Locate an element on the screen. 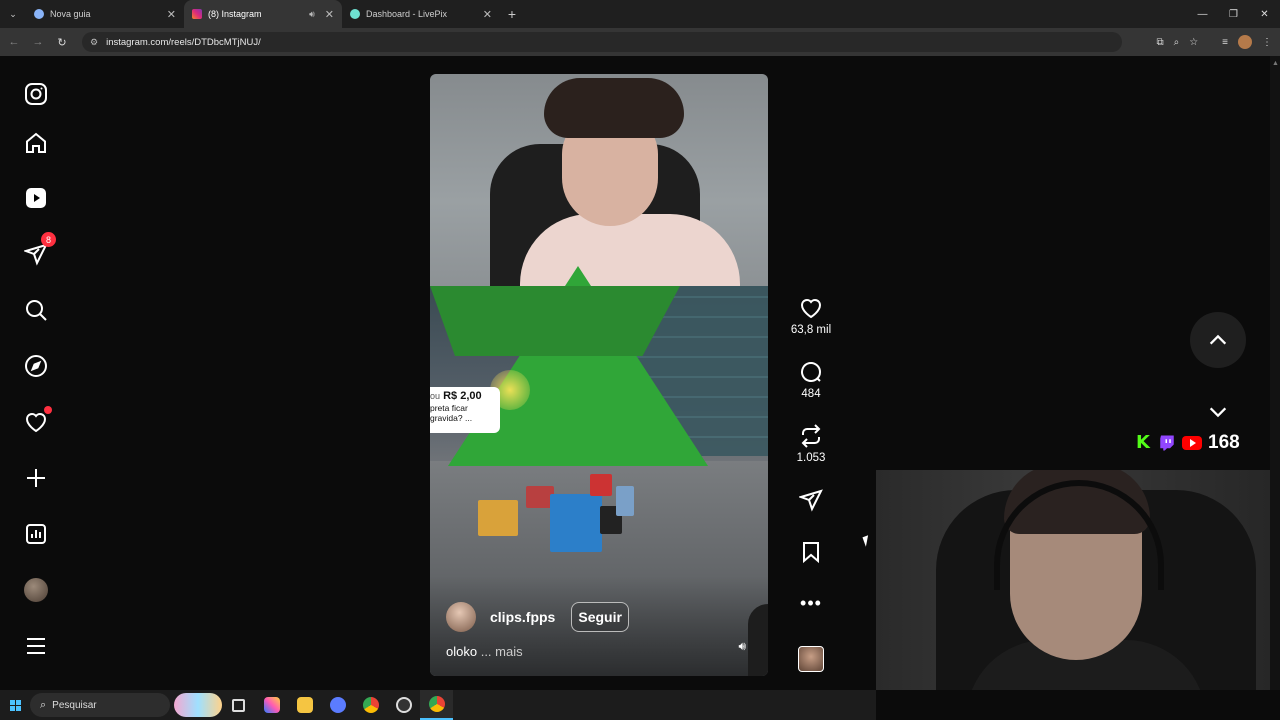 Image resolution: width=1280 pixels, height=720 pixels. speaker-icon: 🔊︎ is located at coordinates (312, 14).